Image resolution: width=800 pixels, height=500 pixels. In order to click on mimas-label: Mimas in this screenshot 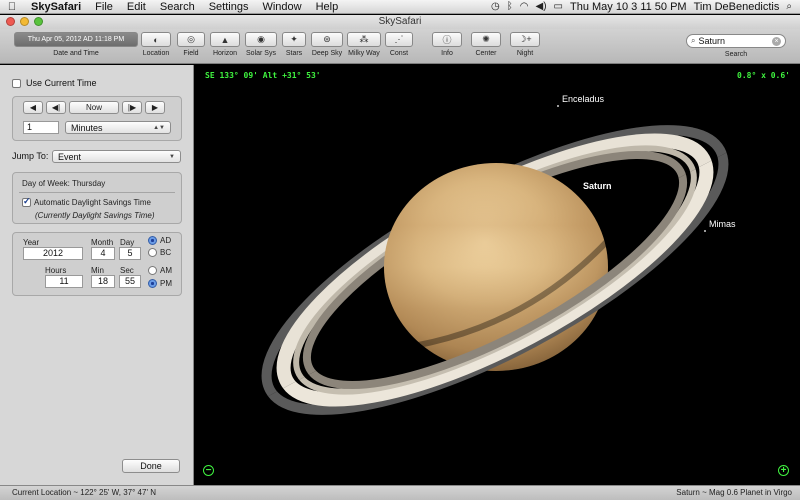, I will do `click(722, 224)`.